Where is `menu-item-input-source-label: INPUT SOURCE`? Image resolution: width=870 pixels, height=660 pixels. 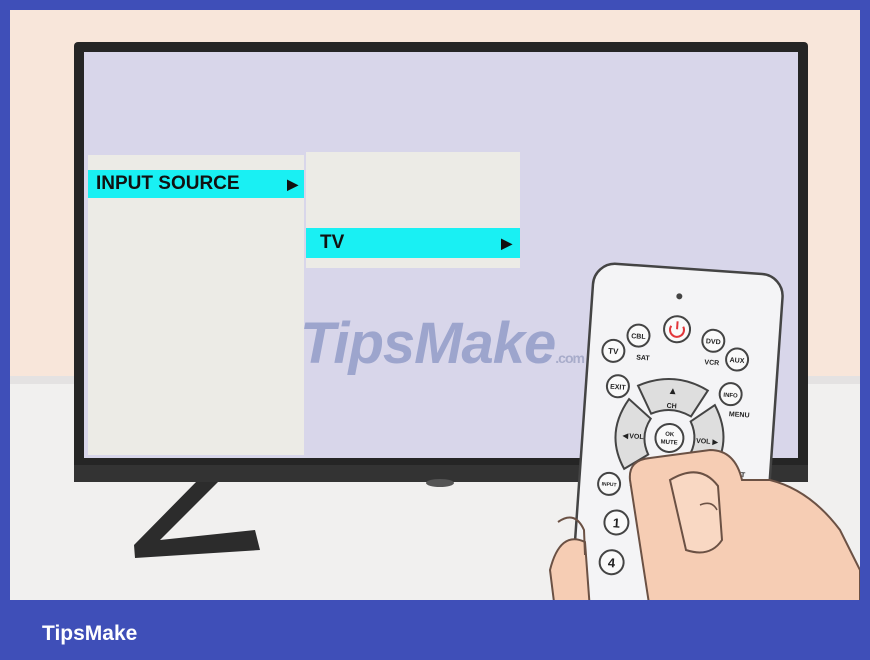 menu-item-input-source-label: INPUT SOURCE is located at coordinates (168, 183).